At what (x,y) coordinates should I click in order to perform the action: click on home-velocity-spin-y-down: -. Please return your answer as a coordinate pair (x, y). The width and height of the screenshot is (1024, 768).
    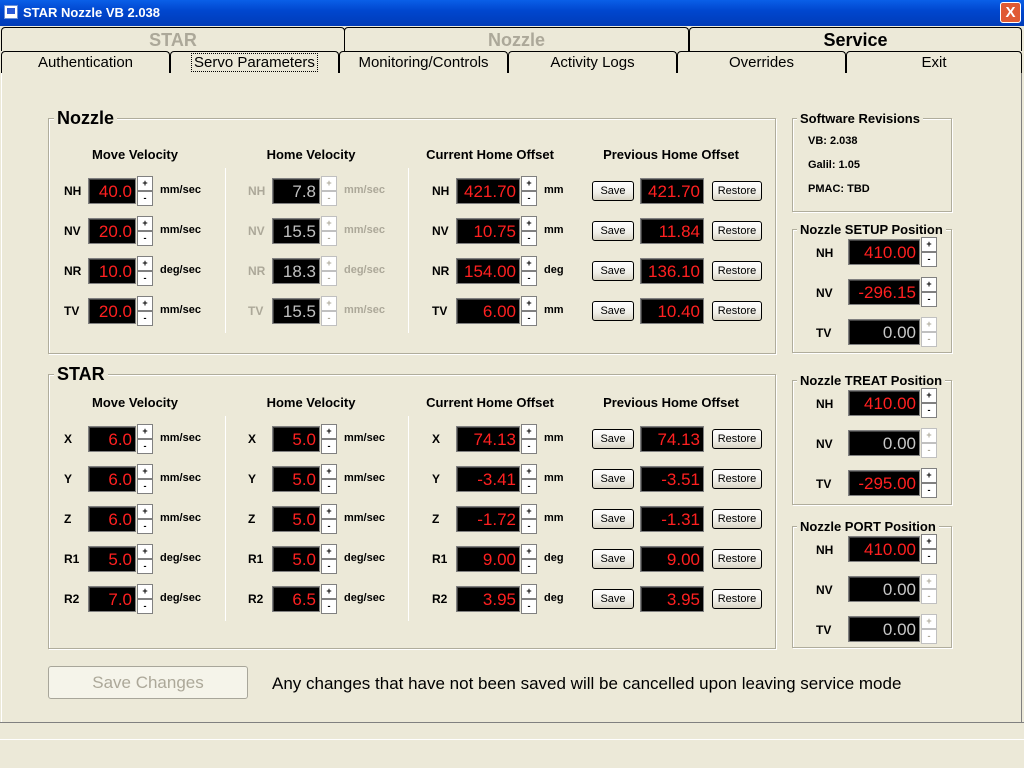
    Looking at the image, I should click on (329, 486).